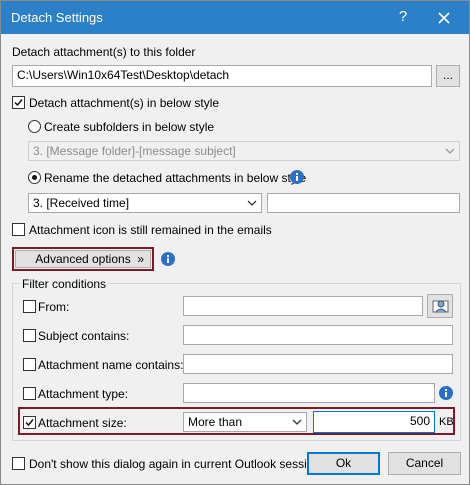 This screenshot has width=470, height=485. Describe the element at coordinates (29, 393) in the screenshot. I see `attachment-type-checkbox` at that location.